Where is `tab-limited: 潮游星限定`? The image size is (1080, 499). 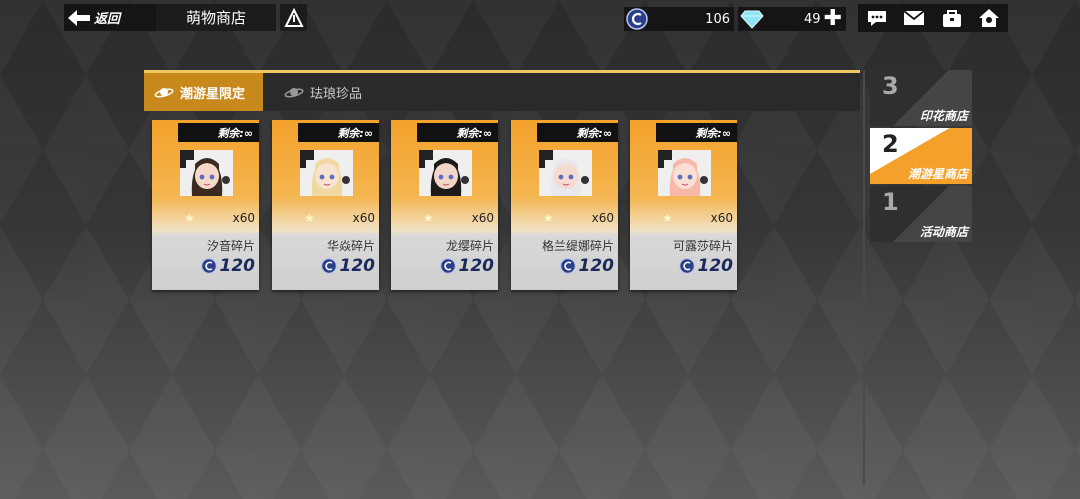 tab-limited: 潮游星限定 is located at coordinates (203, 92).